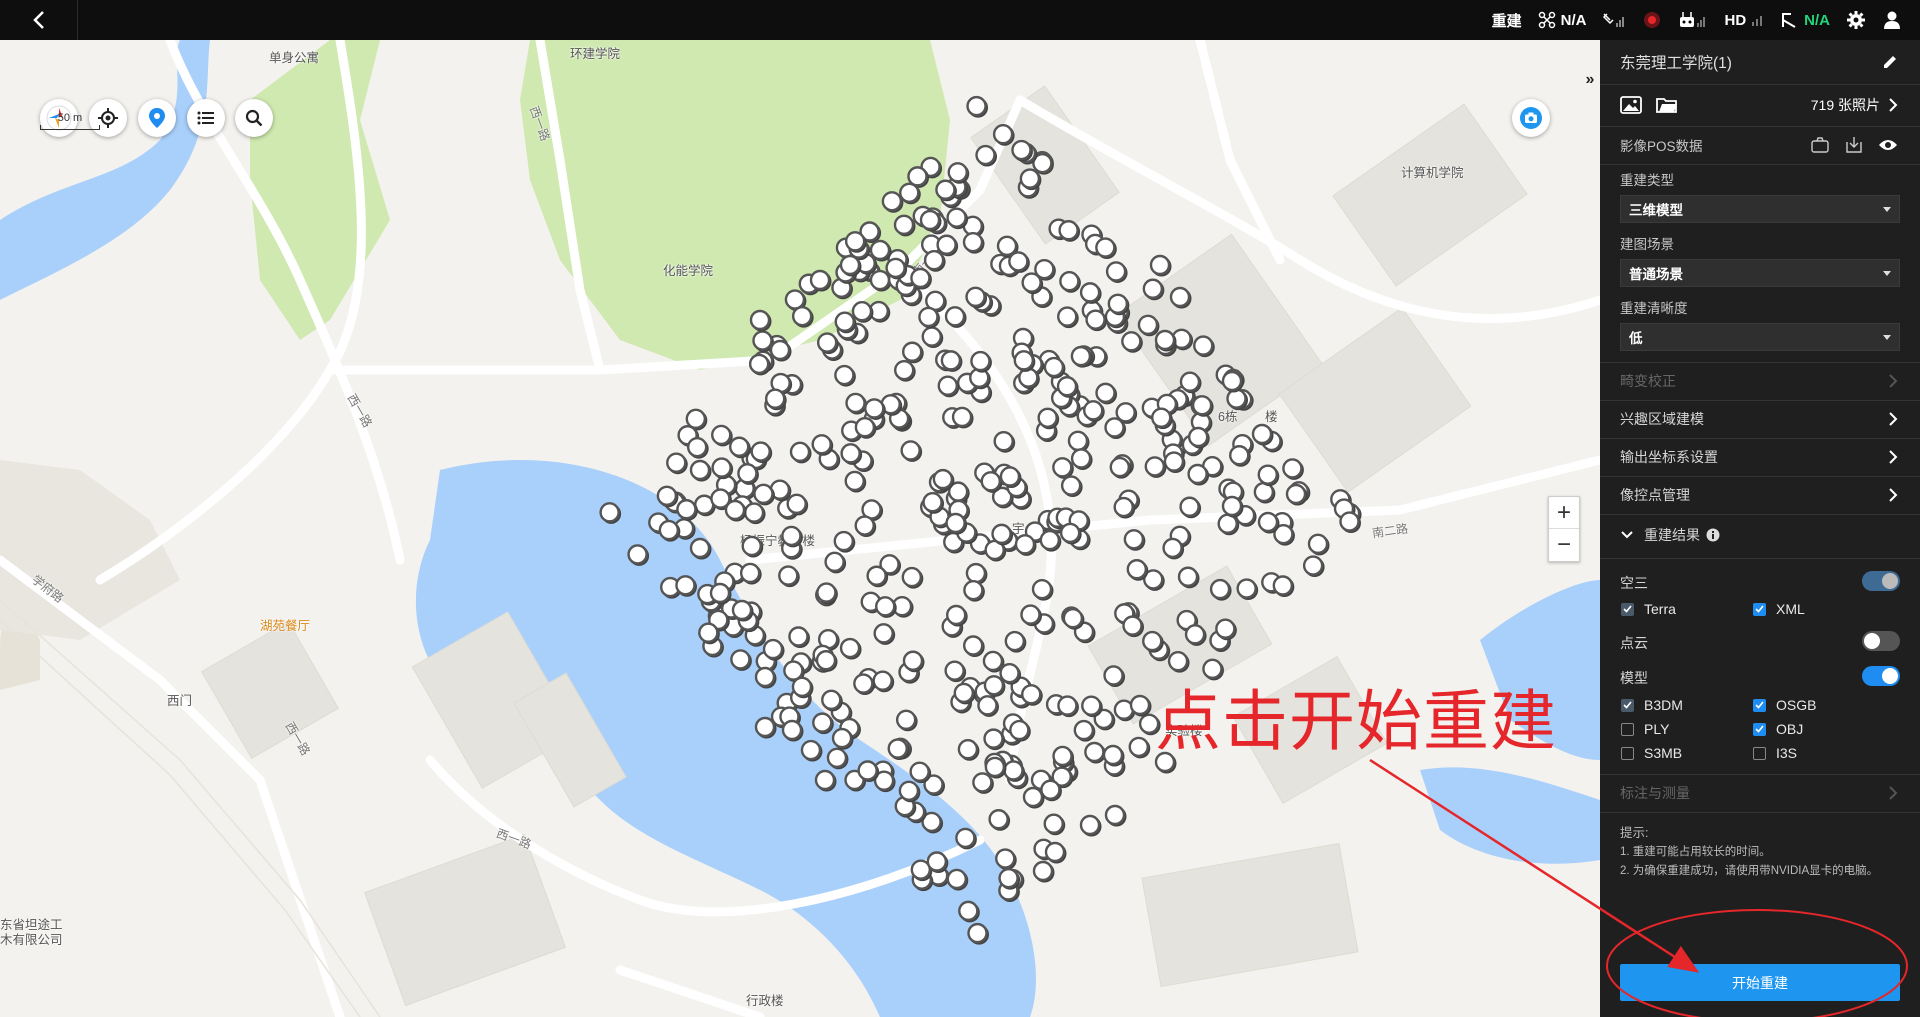  I want to click on model-toggle, so click(1881, 676).